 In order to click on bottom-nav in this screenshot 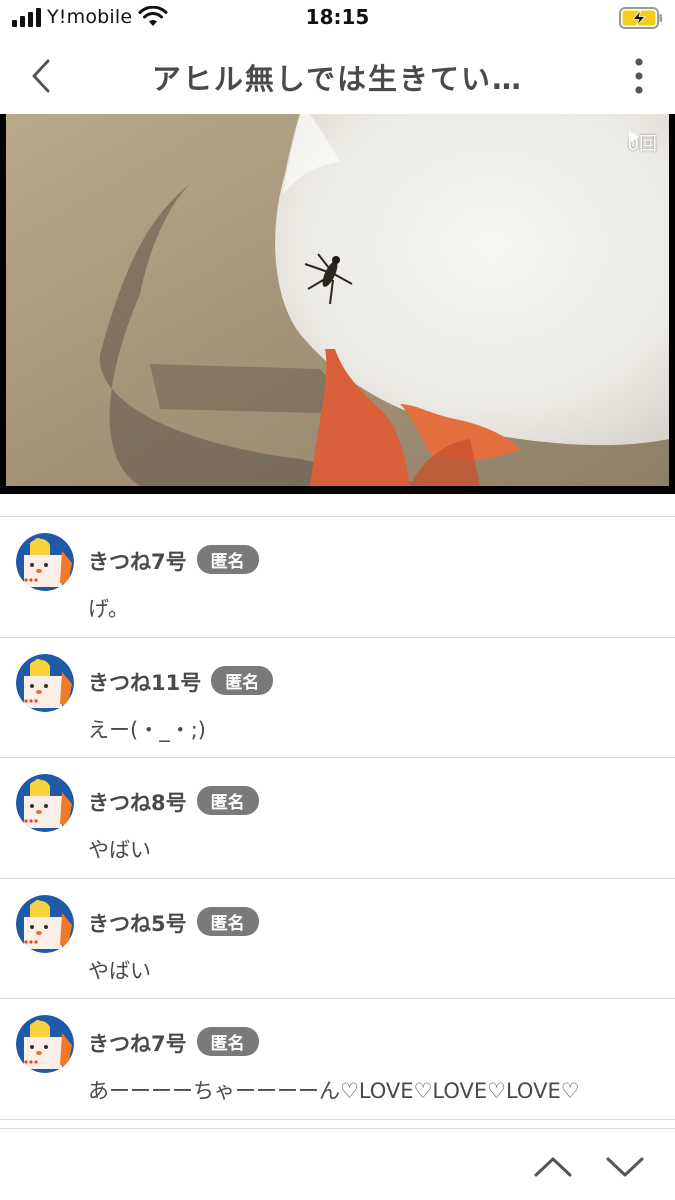, I will do `click(337, 1164)`.